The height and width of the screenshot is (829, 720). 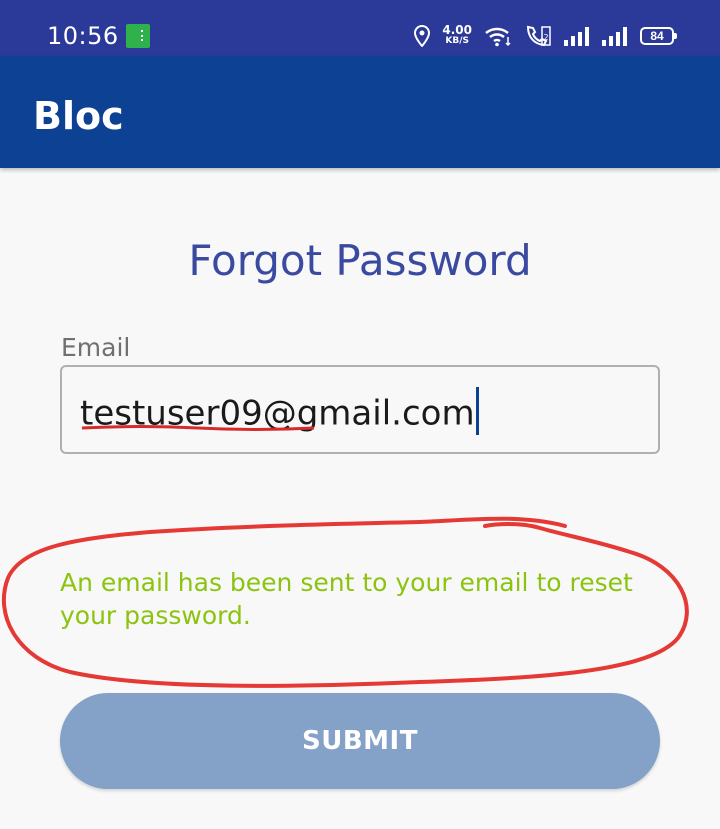 What do you see at coordinates (279, 413) in the screenshot?
I see `email-input-text: testuser09@gmail.com` at bounding box center [279, 413].